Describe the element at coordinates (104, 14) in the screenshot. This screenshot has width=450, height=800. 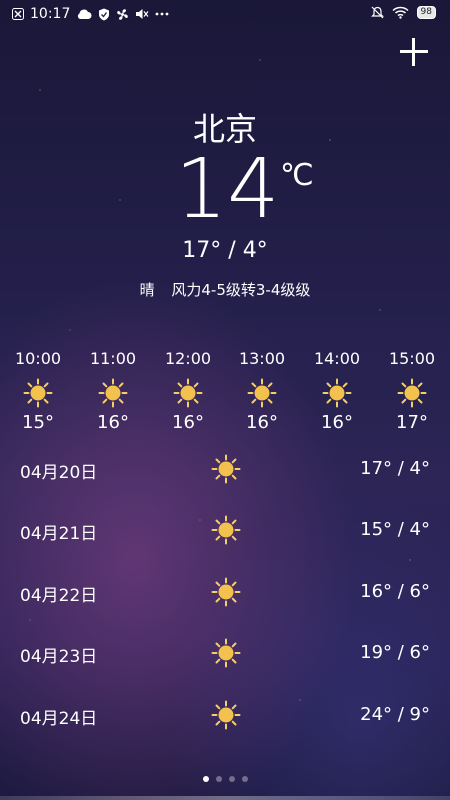
I see `shield-icon` at that location.